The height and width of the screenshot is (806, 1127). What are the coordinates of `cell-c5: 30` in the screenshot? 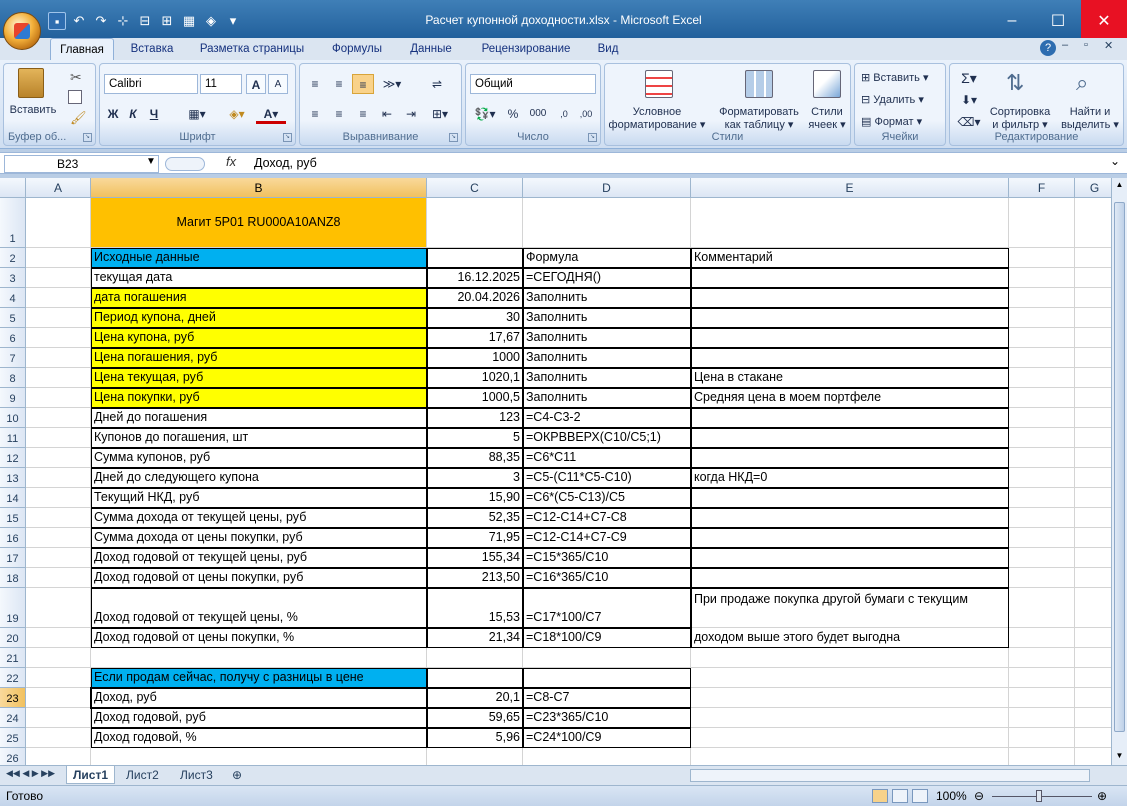 It's located at (475, 318).